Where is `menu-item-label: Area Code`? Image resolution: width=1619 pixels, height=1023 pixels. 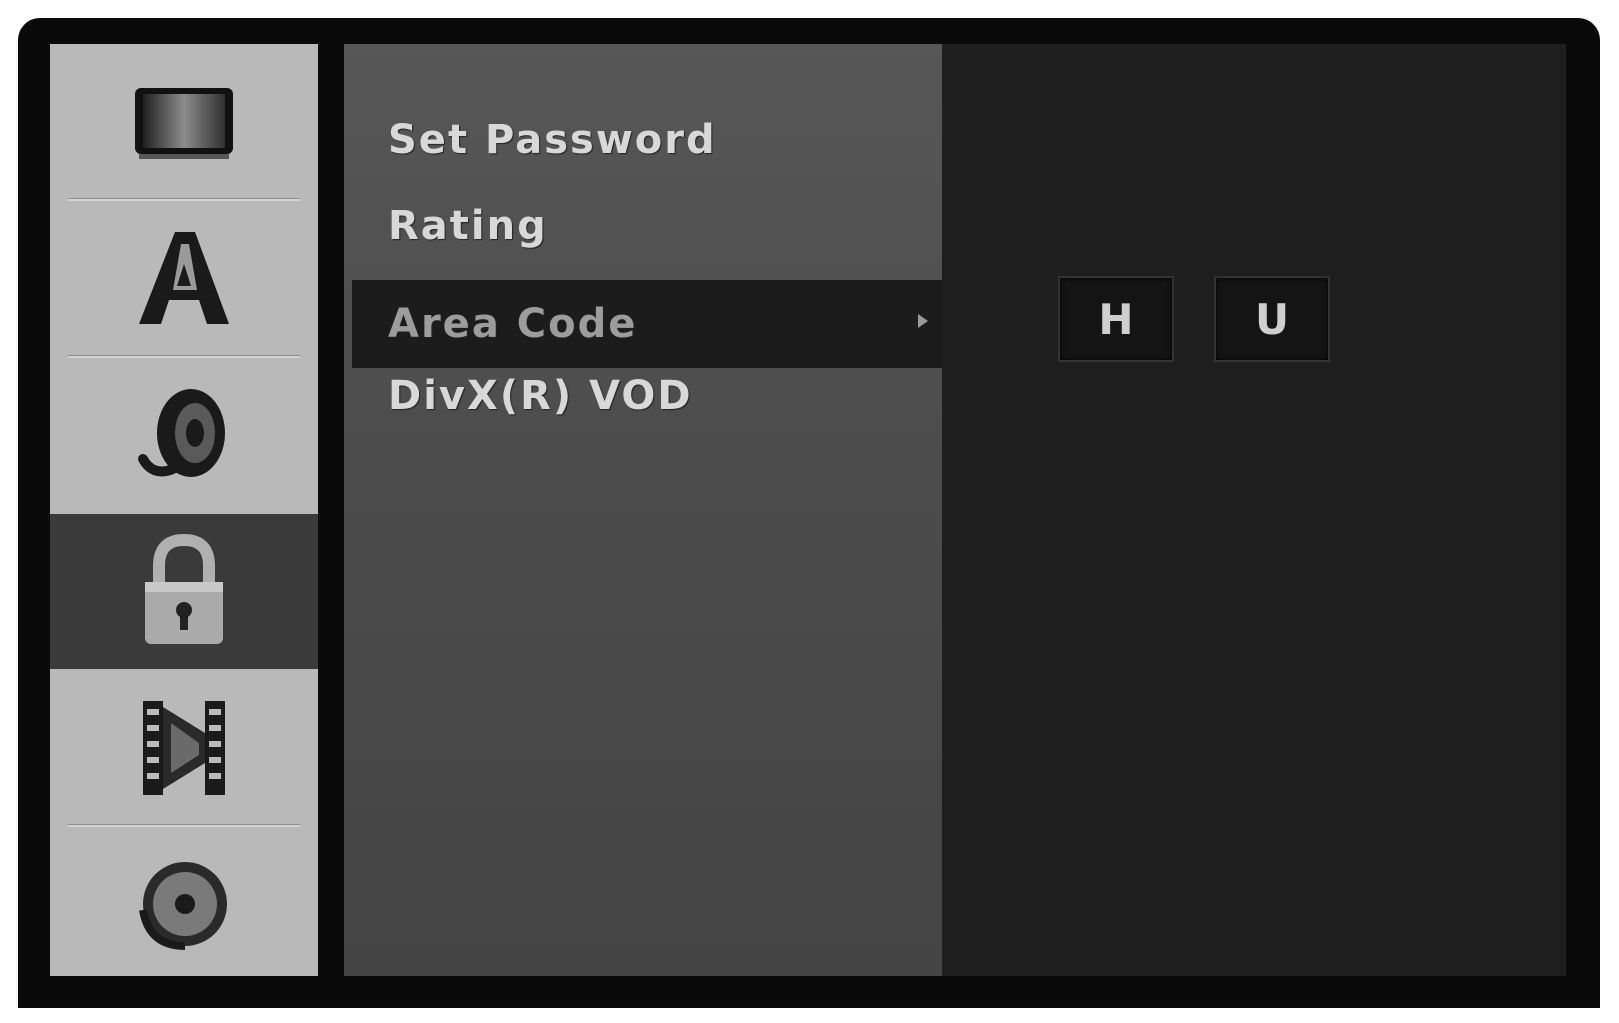 menu-item-label: Area Code is located at coordinates (513, 324).